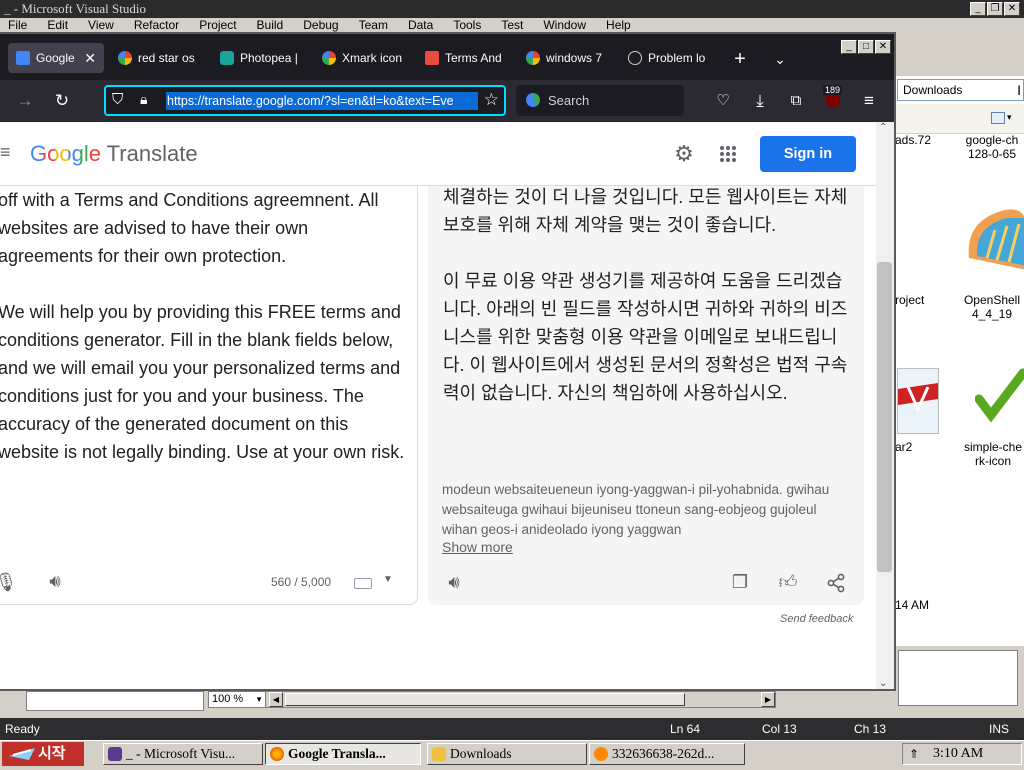 The width and height of the screenshot is (1024, 770). What do you see at coordinates (883, 47) in the screenshot?
I see `browser-close-button: ✕` at bounding box center [883, 47].